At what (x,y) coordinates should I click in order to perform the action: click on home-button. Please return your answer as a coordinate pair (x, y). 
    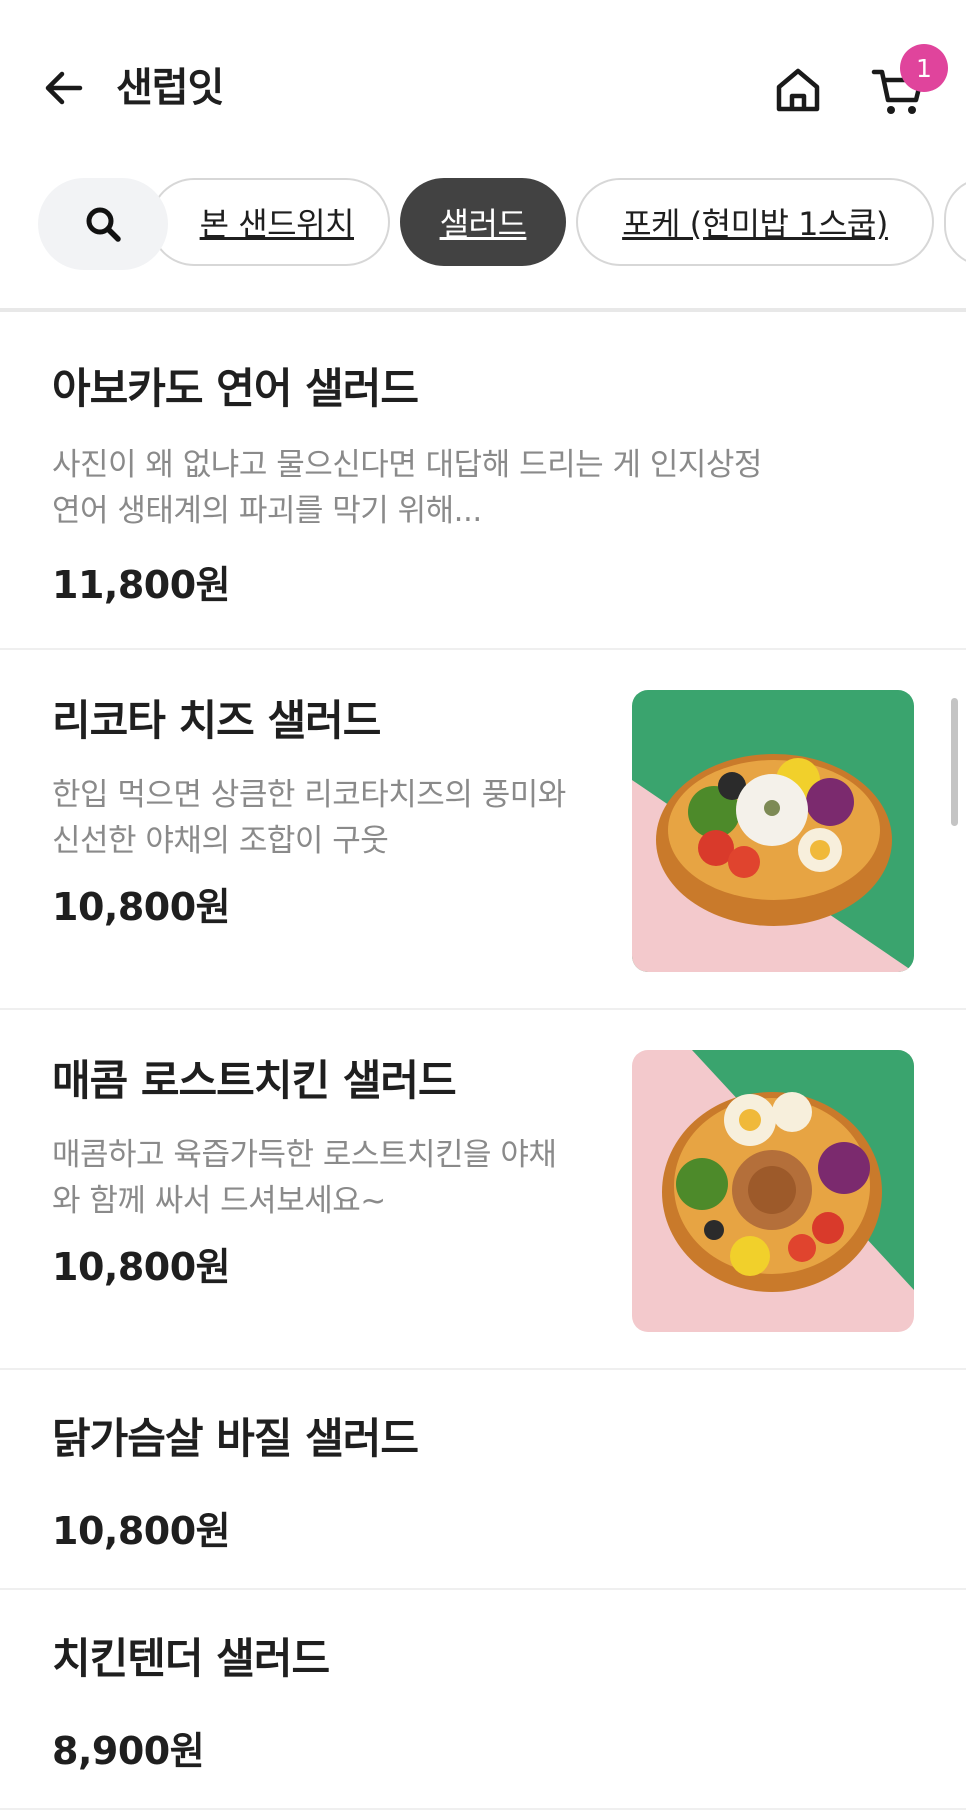
    Looking at the image, I should click on (798, 90).